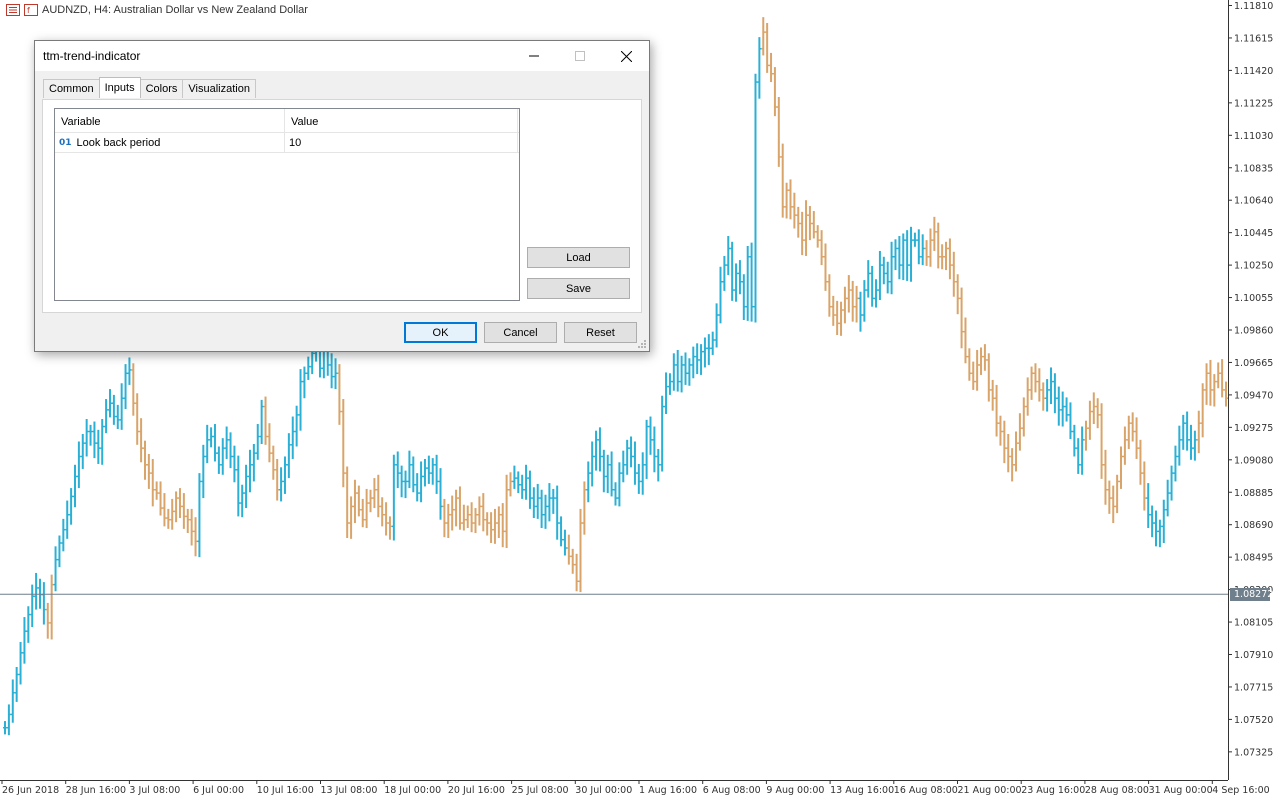 The image size is (1280, 800). What do you see at coordinates (600, 332) in the screenshot?
I see `reset-button: Reset` at bounding box center [600, 332].